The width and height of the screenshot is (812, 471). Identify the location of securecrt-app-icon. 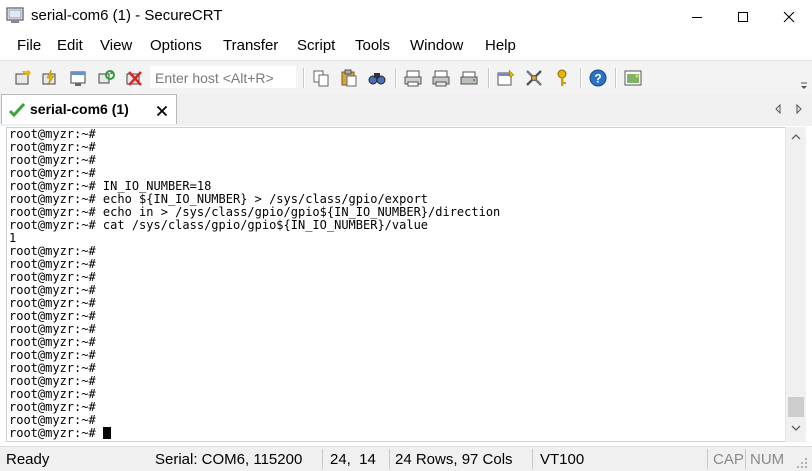
(15, 15).